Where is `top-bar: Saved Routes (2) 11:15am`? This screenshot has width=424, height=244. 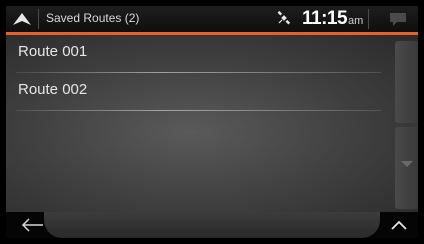 top-bar: Saved Routes (2) 11:15am is located at coordinates (212, 19).